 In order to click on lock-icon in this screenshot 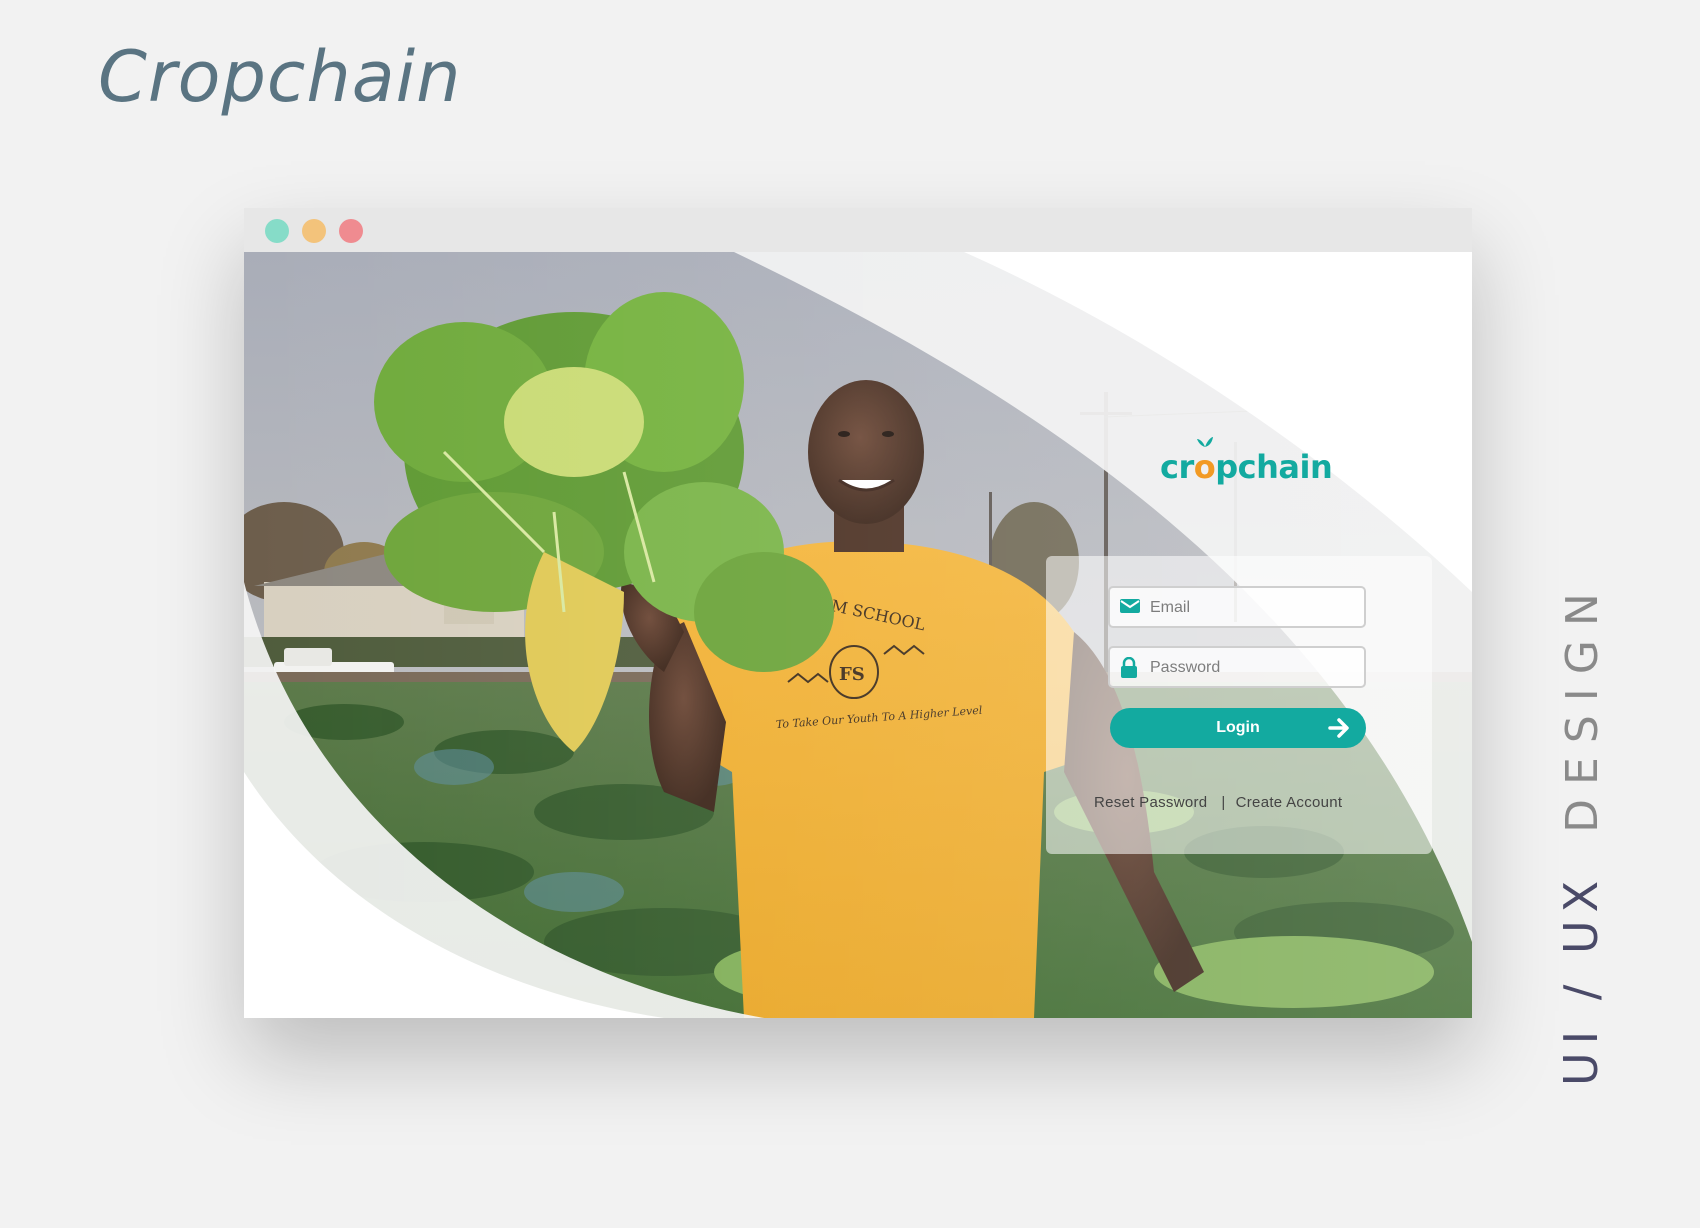, I will do `click(1129, 667)`.